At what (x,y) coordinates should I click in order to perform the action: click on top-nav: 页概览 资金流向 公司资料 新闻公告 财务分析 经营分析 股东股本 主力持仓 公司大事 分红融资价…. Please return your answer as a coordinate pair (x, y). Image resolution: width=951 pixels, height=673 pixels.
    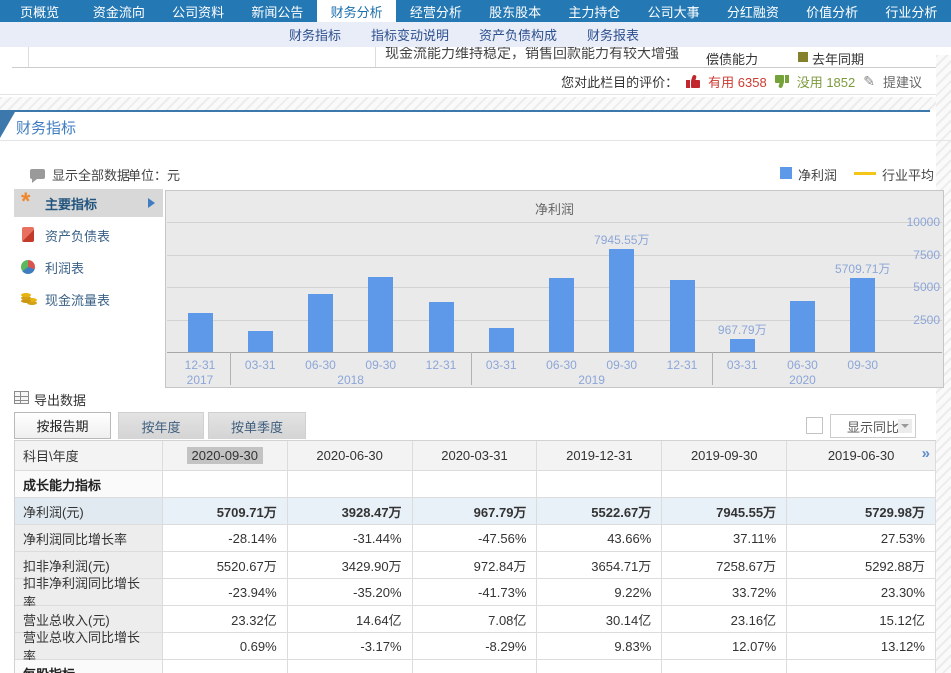
    Looking at the image, I should click on (475, 11).